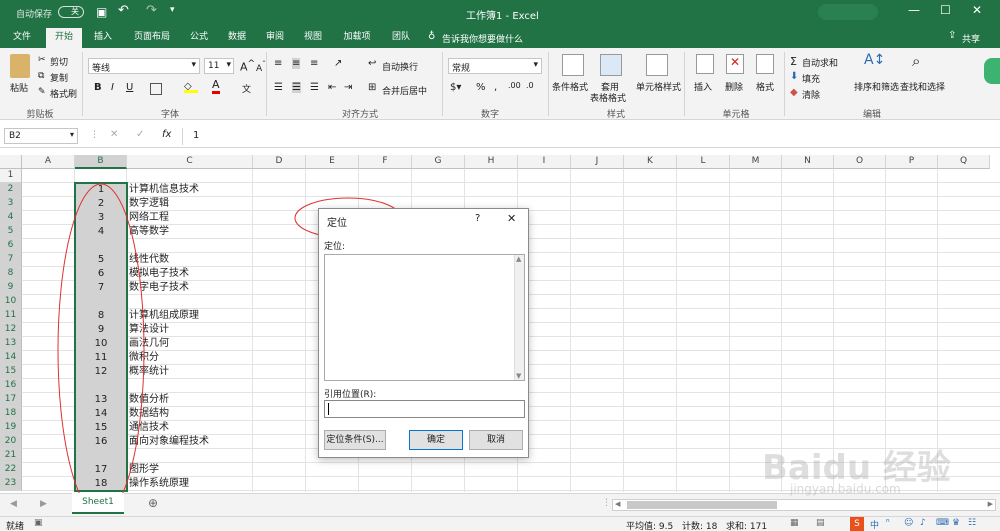  I want to click on more-icon: ⋮, so click(606, 503).